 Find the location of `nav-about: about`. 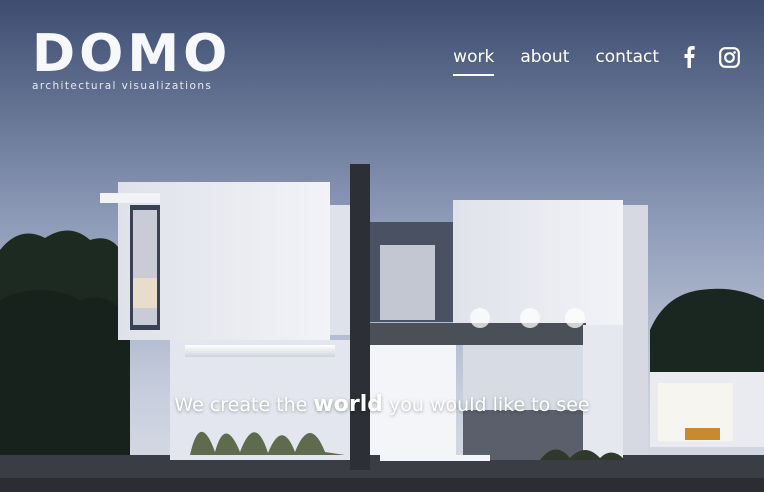

nav-about: about is located at coordinates (544, 57).